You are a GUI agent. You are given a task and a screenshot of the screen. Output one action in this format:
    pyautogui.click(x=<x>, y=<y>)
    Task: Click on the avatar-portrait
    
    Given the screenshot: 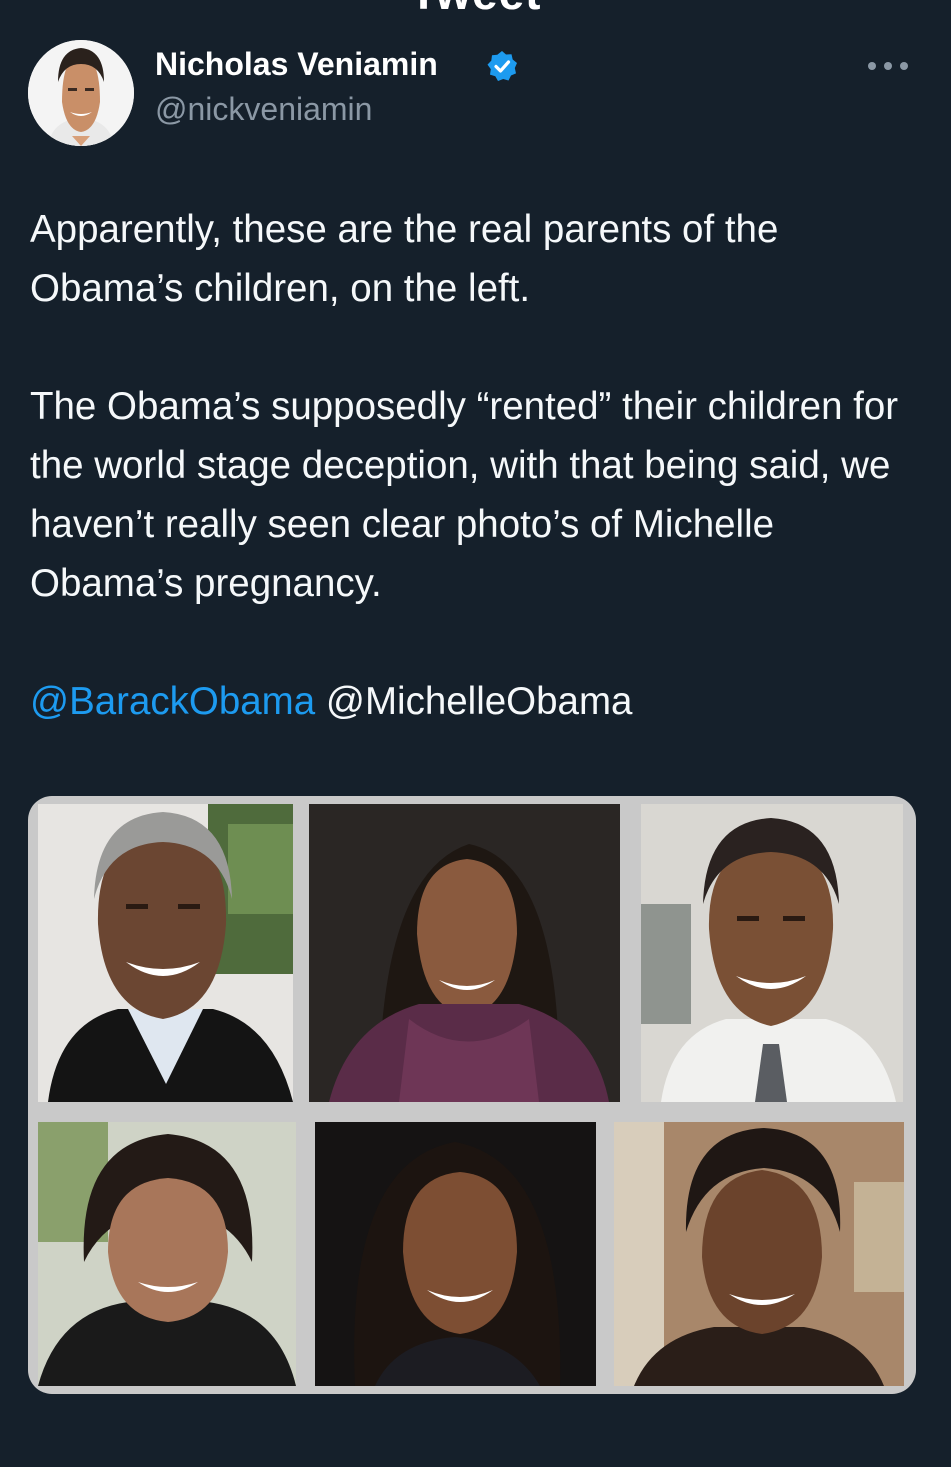 What is the action you would take?
    pyautogui.click(x=81, y=93)
    